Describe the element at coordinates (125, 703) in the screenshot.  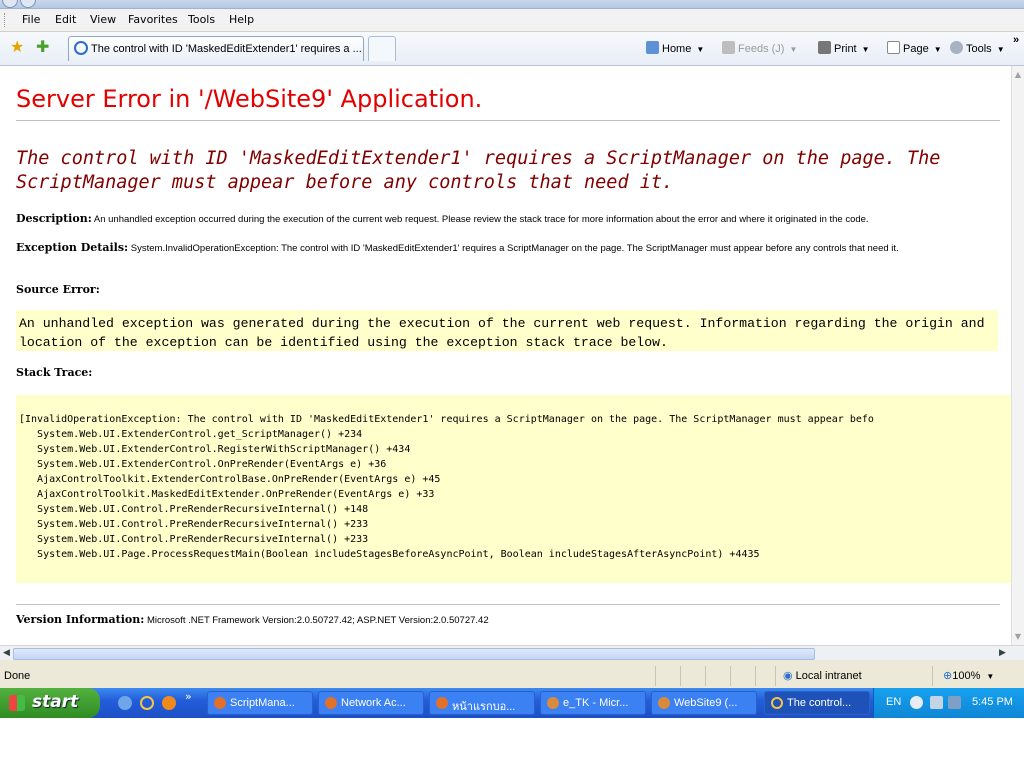
I see `quicklaunch-media-icon` at that location.